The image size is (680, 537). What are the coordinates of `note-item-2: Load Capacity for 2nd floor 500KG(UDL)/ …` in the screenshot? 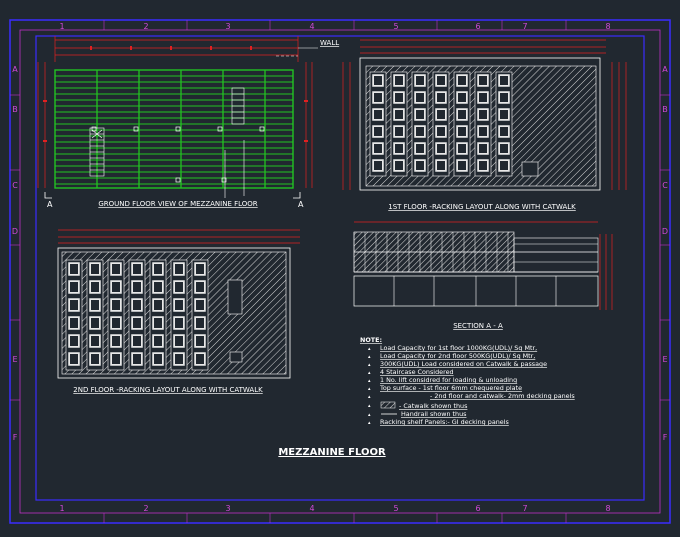 It's located at (457, 356).